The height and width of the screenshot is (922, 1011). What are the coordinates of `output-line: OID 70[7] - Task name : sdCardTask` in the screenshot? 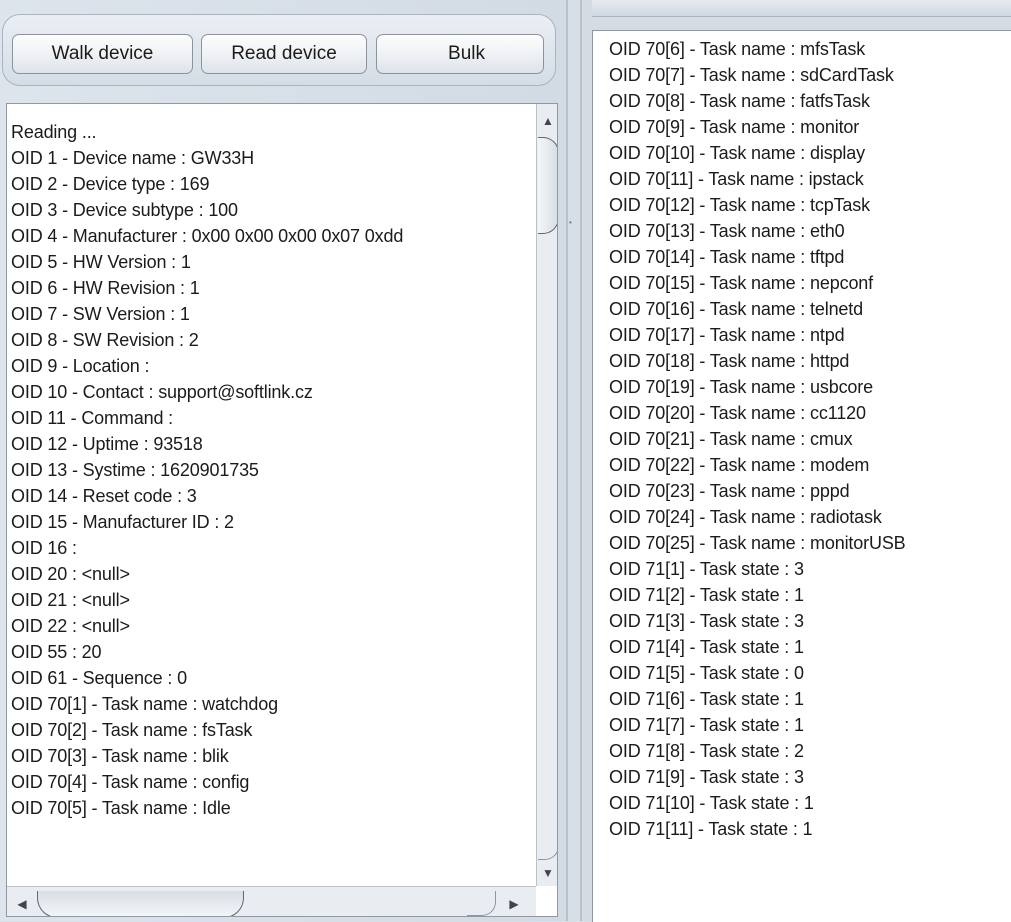 It's located at (751, 75).